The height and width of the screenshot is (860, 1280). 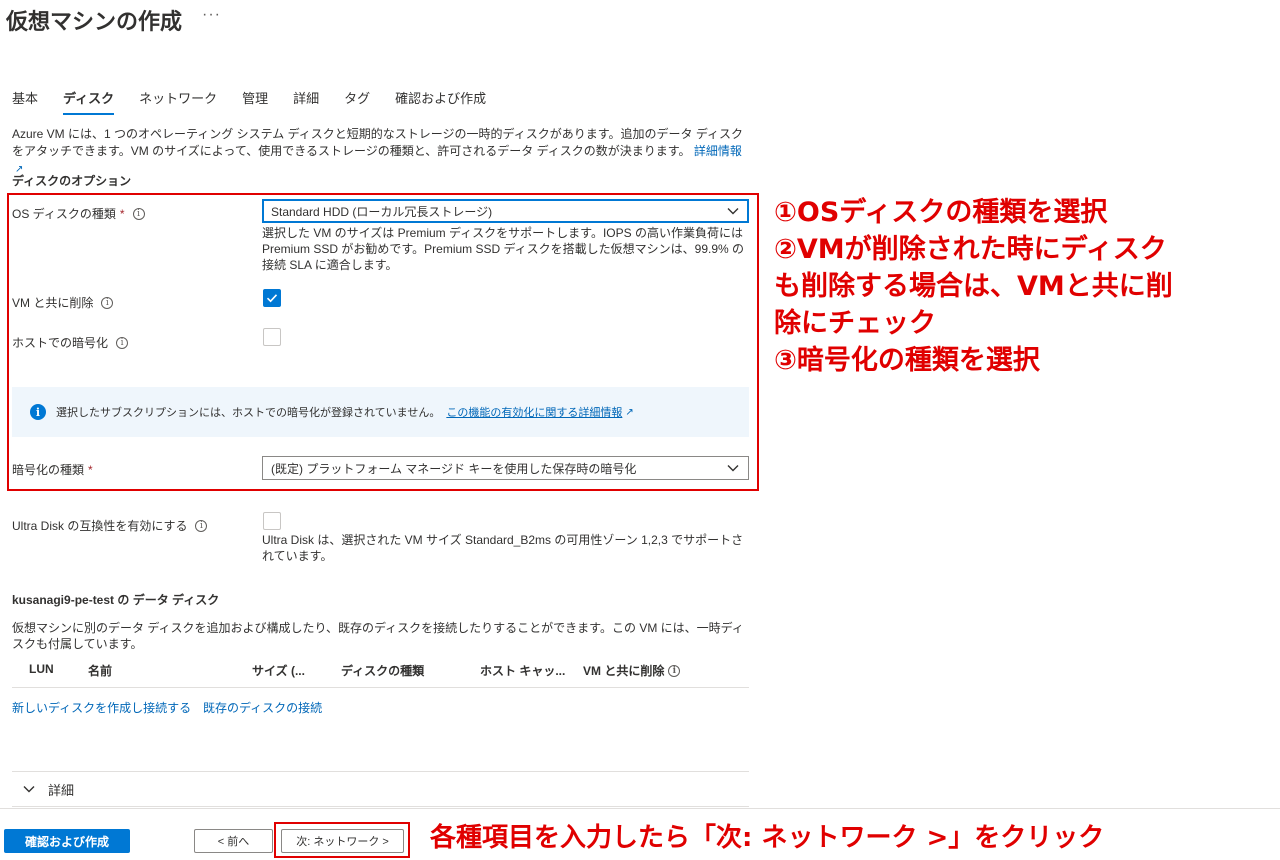 I want to click on delete-with-vm-checkbox, so click(x=272, y=298).